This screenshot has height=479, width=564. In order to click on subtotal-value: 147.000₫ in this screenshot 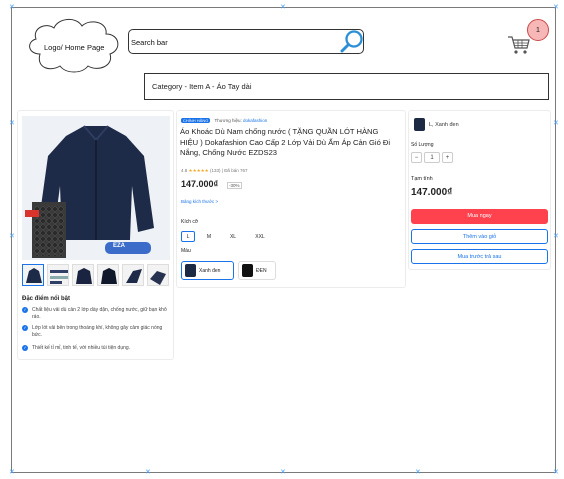, I will do `click(432, 192)`.